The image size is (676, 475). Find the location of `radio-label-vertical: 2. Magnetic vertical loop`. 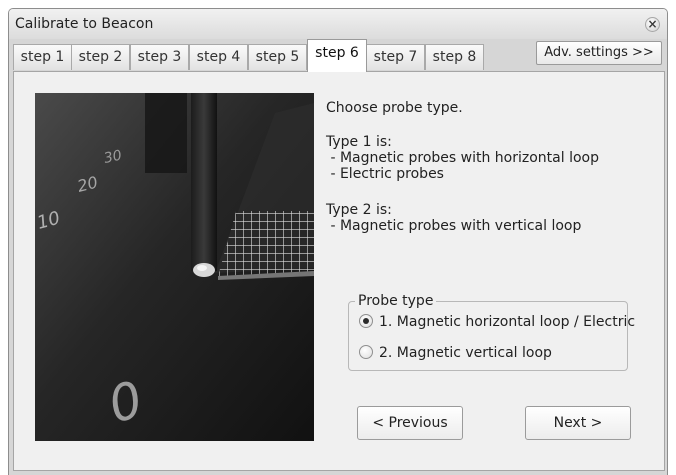

radio-label-vertical: 2. Magnetic vertical loop is located at coordinates (465, 353).